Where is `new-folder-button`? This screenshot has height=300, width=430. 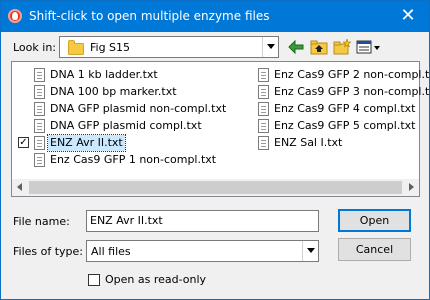
new-folder-button is located at coordinates (342, 47).